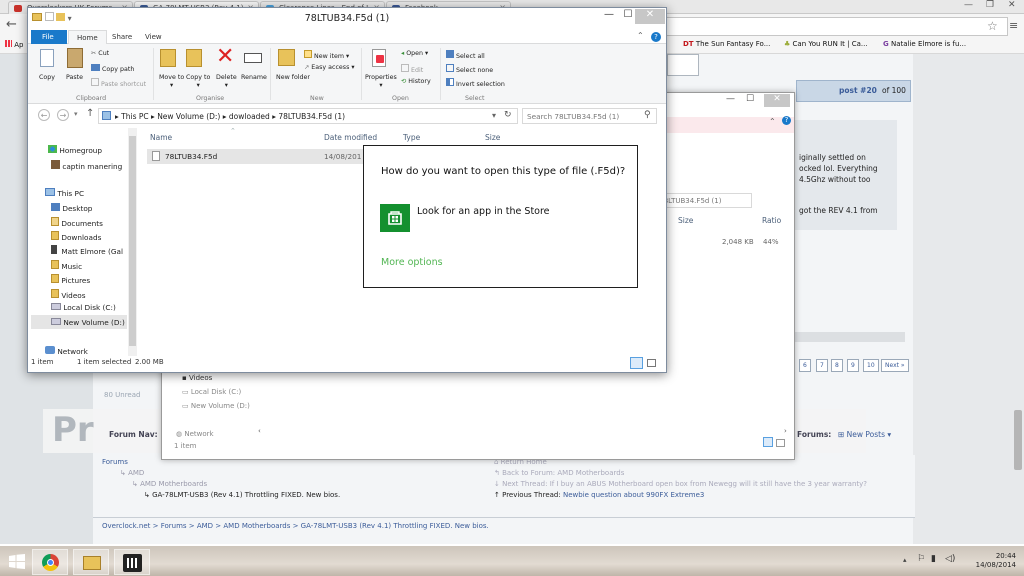 The image size is (1024, 576). Describe the element at coordinates (47, 77) in the screenshot. I see `copy-button: Copy` at that location.